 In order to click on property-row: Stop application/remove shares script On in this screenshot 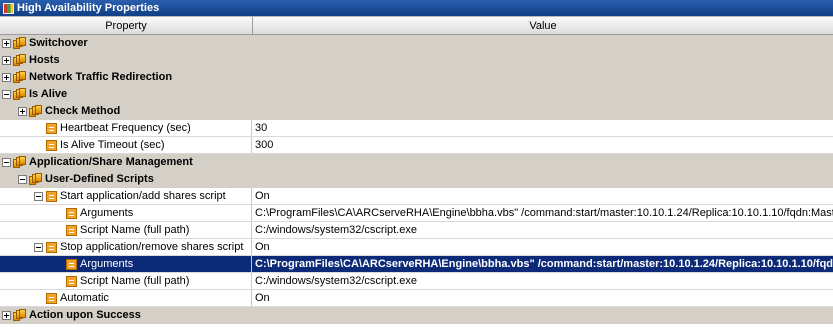, I will do `click(416, 247)`.